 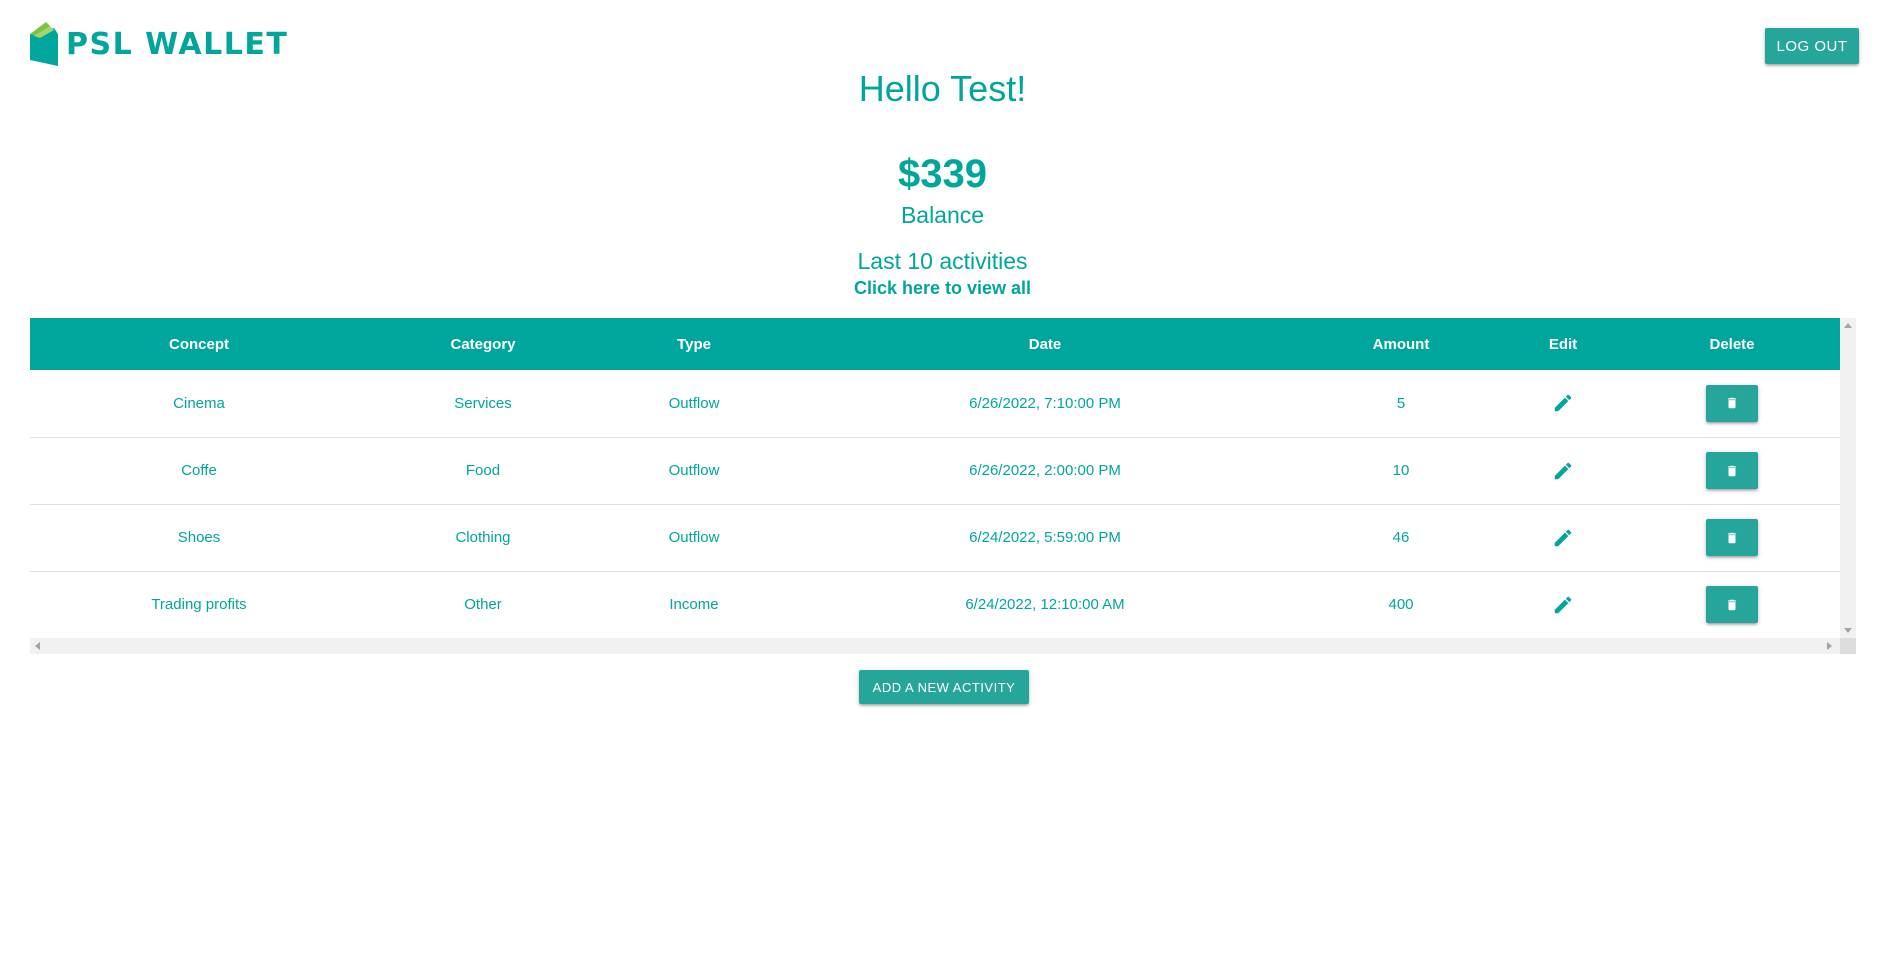 I want to click on balance-label: Balance, so click(x=942, y=215).